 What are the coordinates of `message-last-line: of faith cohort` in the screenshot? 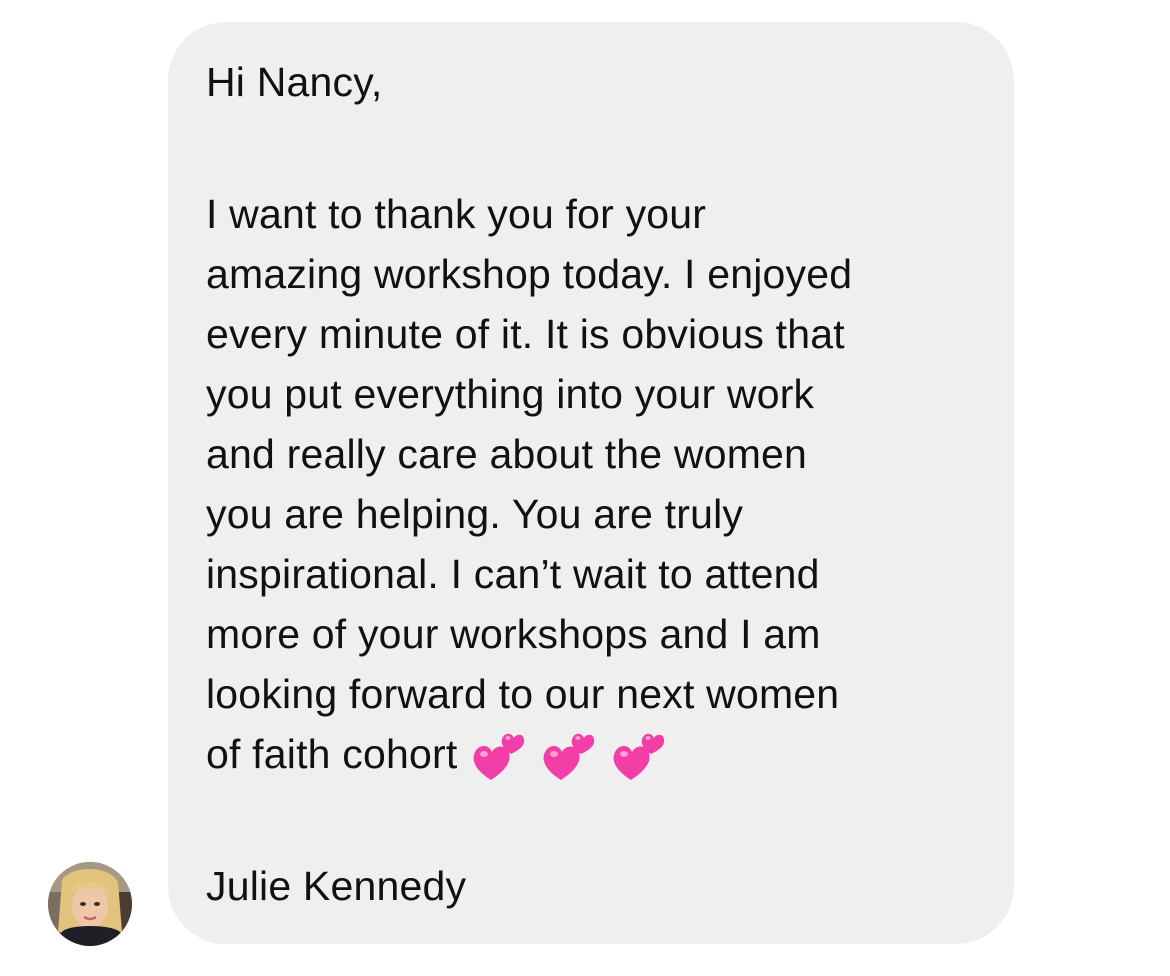 It's located at (529, 754).